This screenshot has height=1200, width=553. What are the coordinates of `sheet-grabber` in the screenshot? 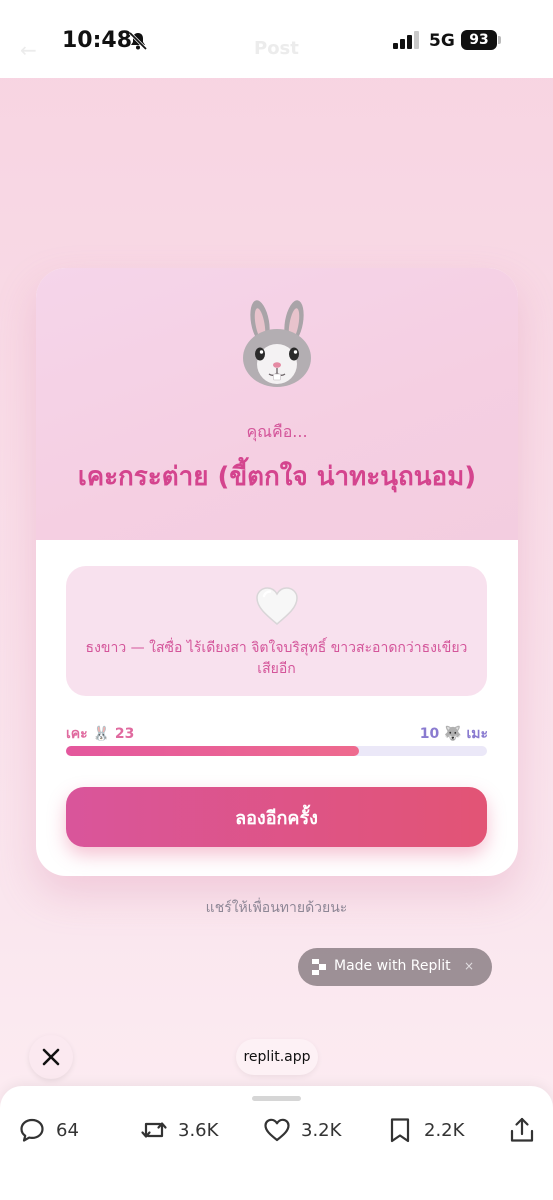 It's located at (276, 1098).